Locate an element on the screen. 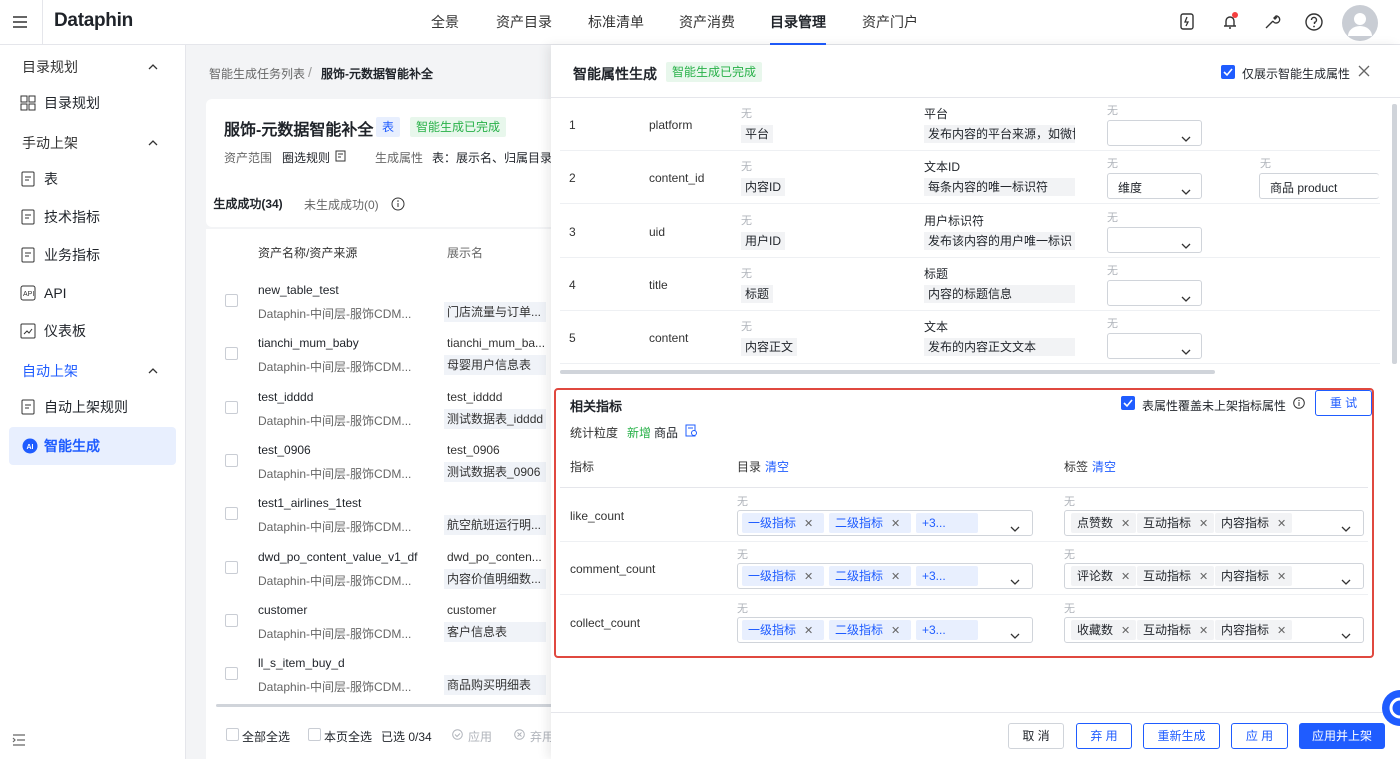 Image resolution: width=1400 pixels, height=759 pixels. asset-name: test1_airlines_1test is located at coordinates (309, 503).